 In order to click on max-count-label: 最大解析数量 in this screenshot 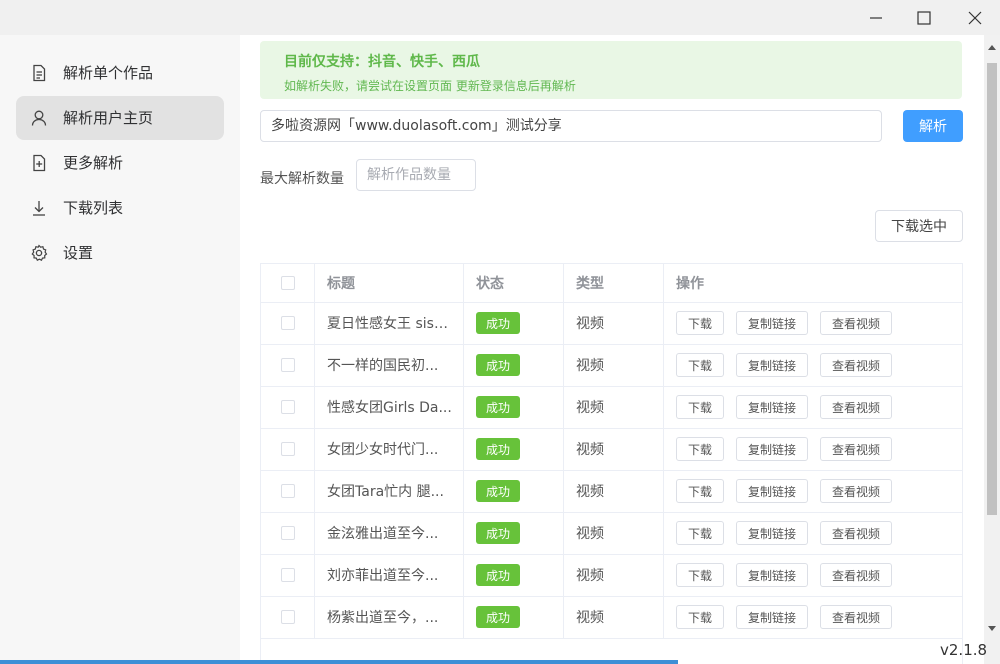, I will do `click(302, 179)`.